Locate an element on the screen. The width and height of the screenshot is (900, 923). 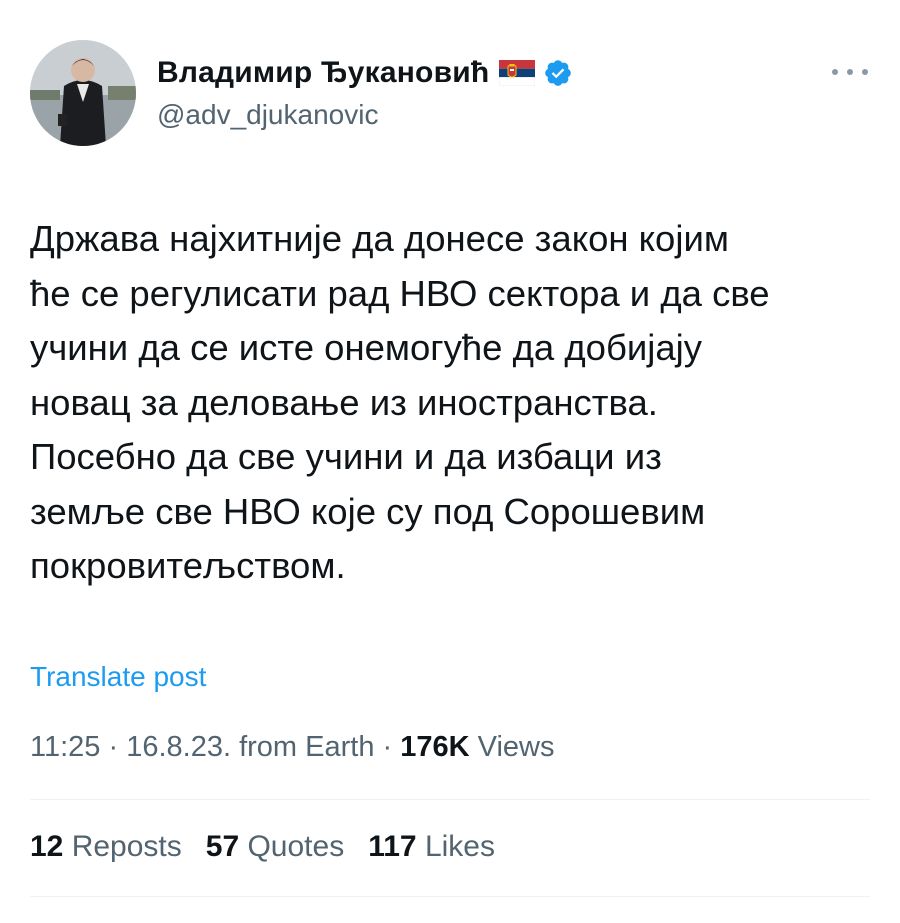
reposts-count: 12 is located at coordinates (47, 846).